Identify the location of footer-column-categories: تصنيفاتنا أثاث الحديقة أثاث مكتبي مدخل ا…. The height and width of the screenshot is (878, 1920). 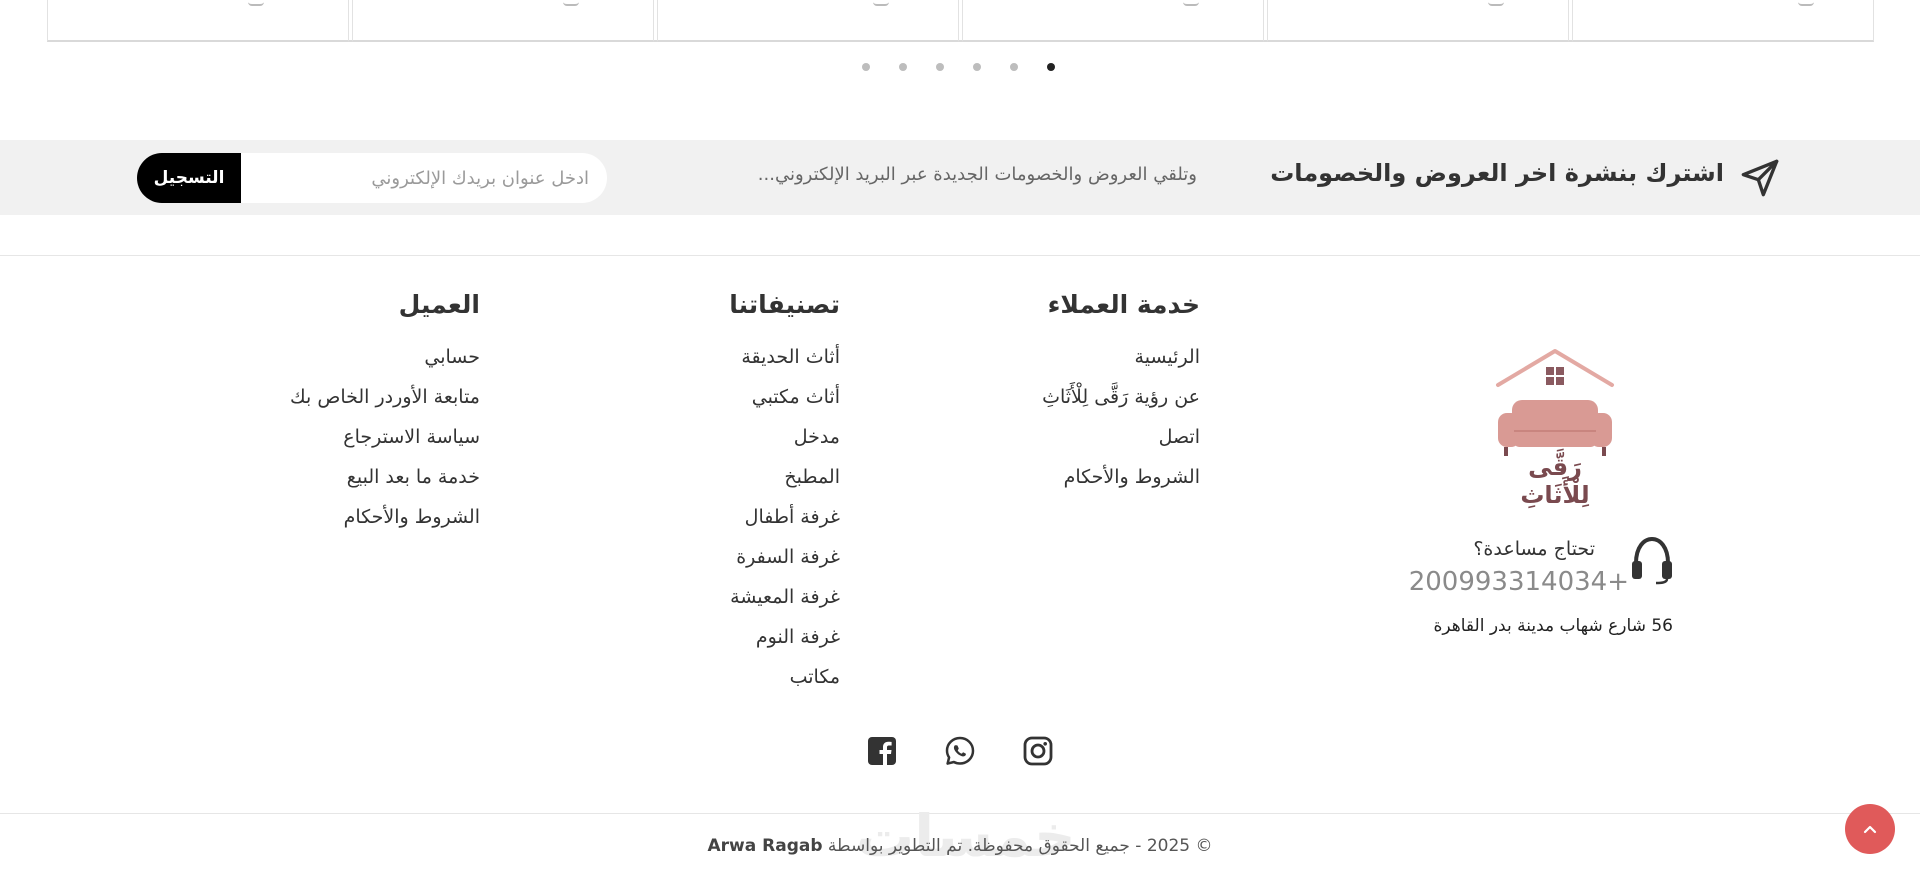
(784, 493).